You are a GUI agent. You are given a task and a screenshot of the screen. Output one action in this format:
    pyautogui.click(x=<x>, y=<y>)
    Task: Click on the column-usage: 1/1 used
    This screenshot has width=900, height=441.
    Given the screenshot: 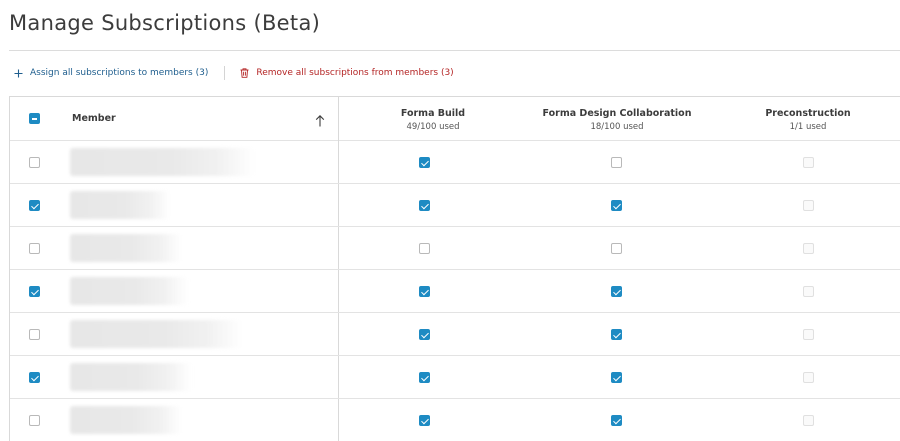 What is the action you would take?
    pyautogui.click(x=808, y=127)
    